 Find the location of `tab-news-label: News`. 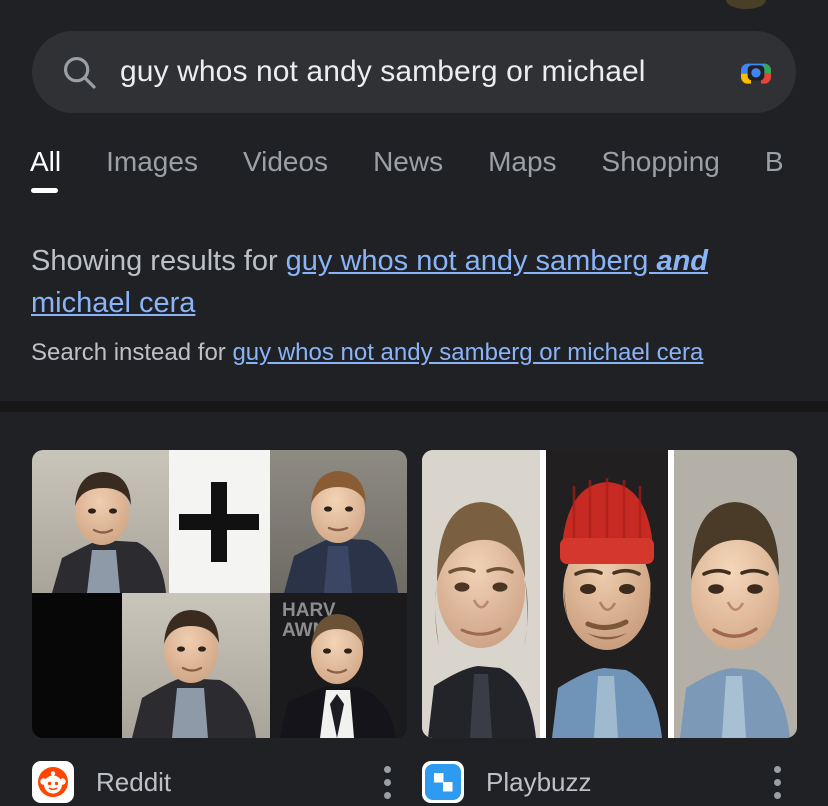

tab-news-label: News is located at coordinates (408, 161).